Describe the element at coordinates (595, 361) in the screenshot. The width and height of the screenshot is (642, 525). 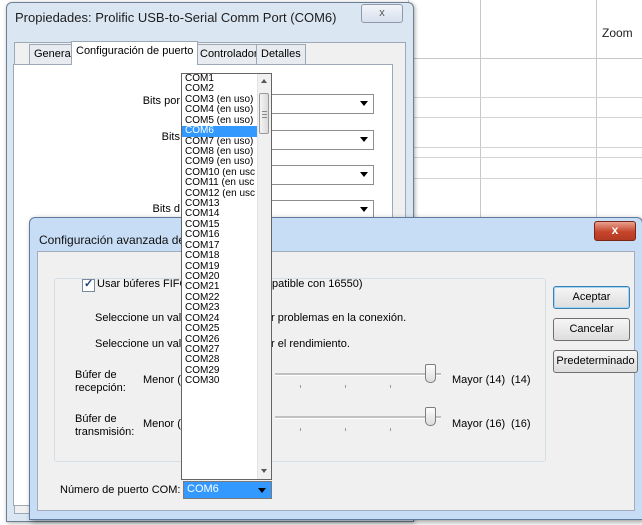
I see `restore-defaults-button: Predeterminado` at that location.